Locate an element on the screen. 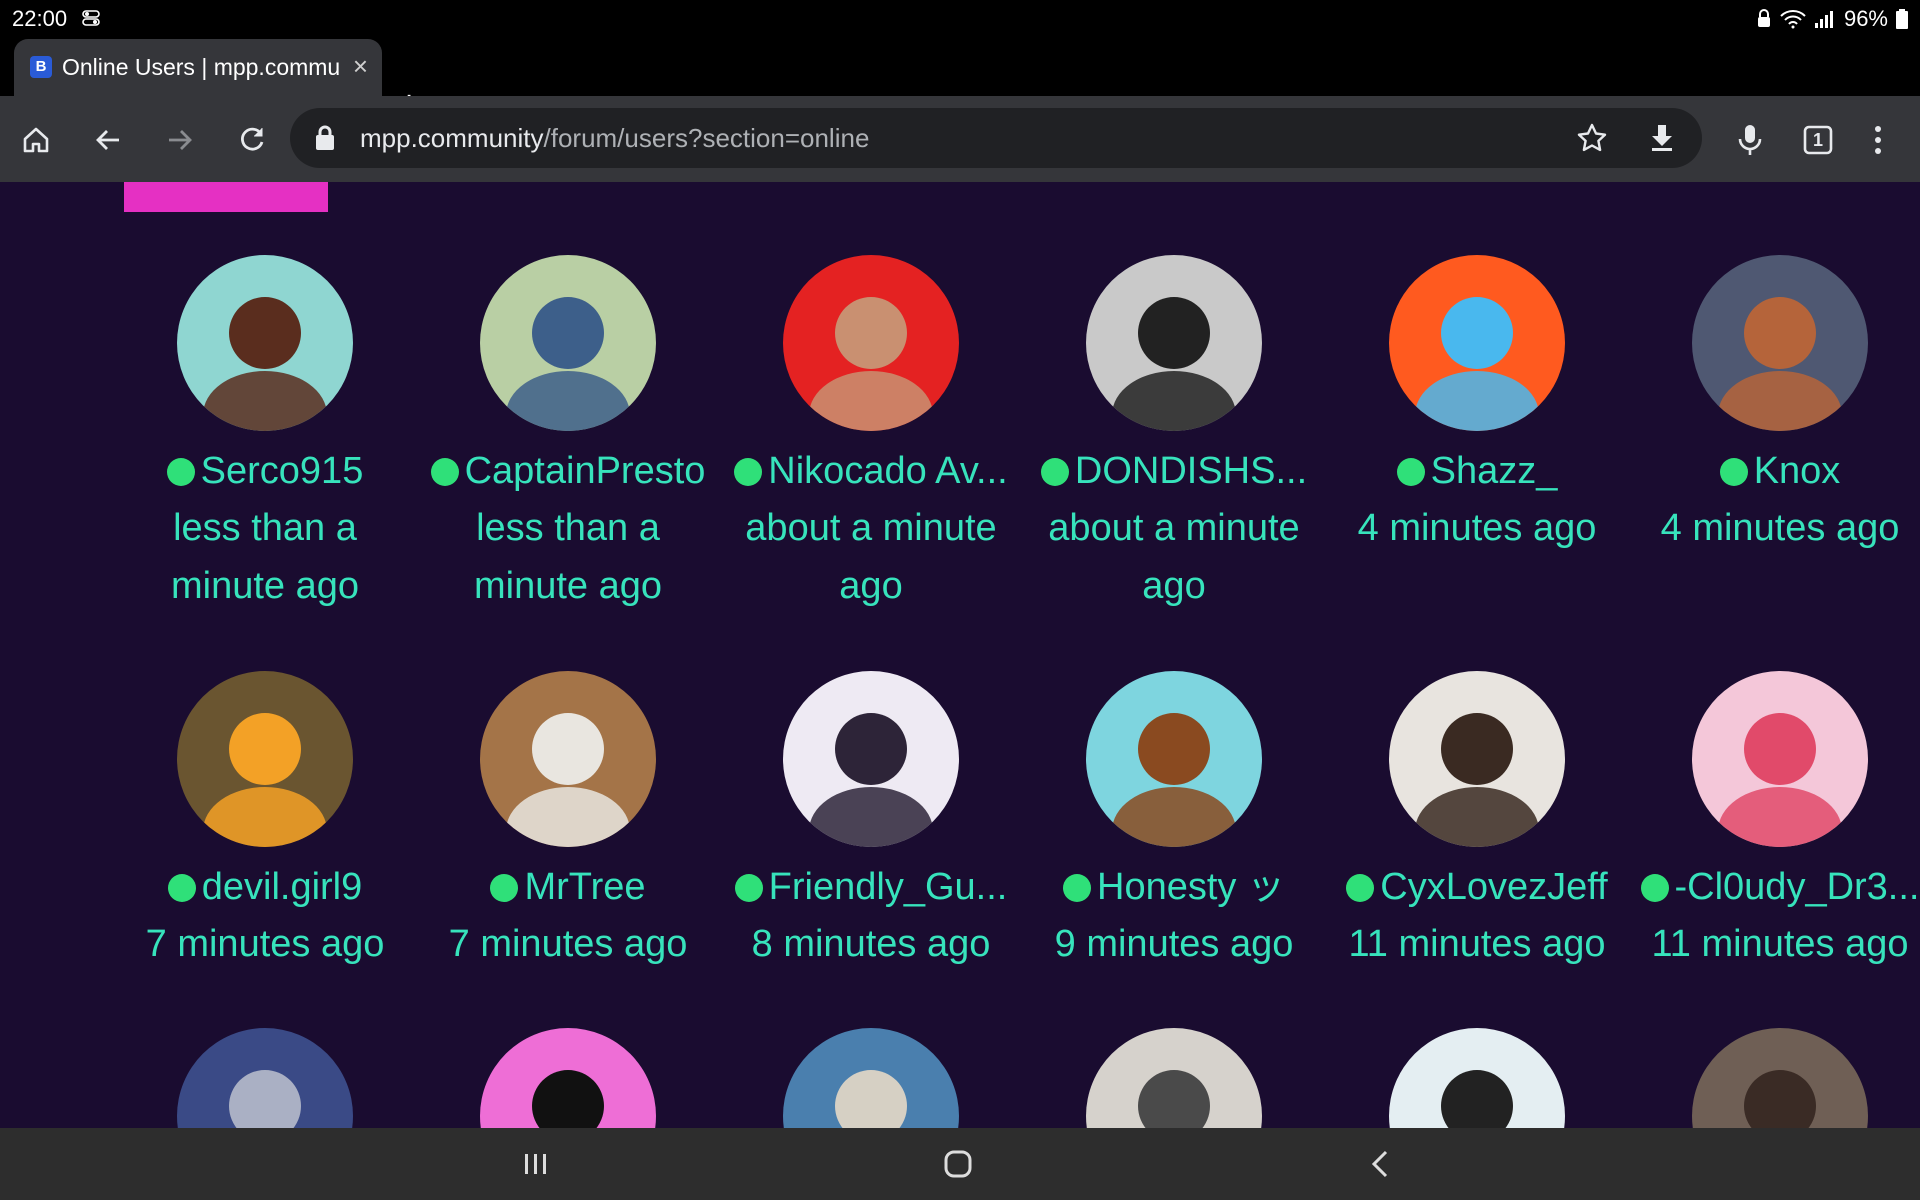  address-bar: mpp.community/forum/users?section=online is located at coordinates (996, 138).